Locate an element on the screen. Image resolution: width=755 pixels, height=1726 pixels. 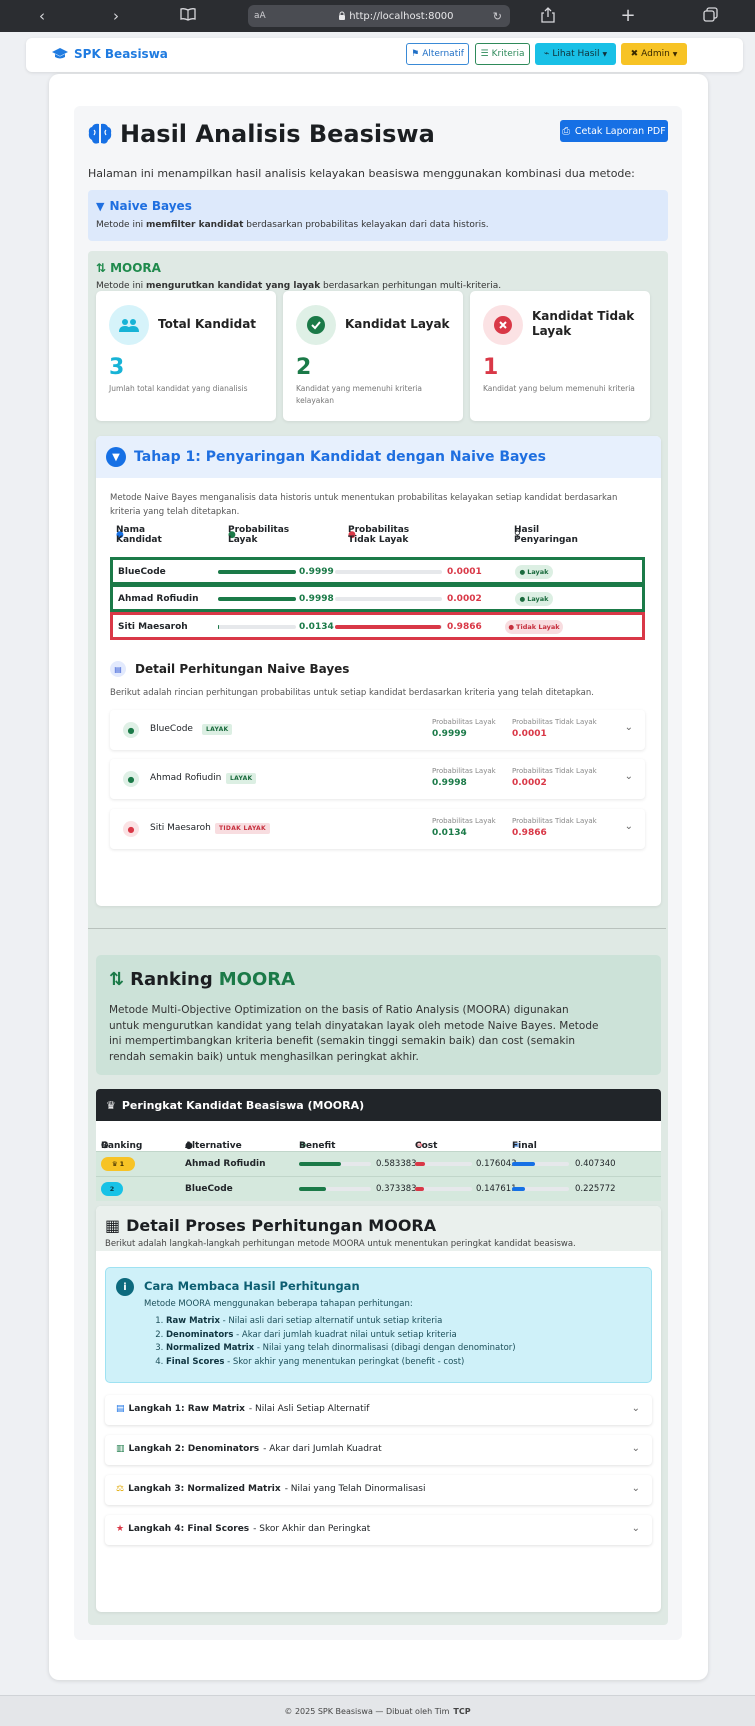
address-bar: aA http://localhost:8000 ↻ is located at coordinates (379, 16).